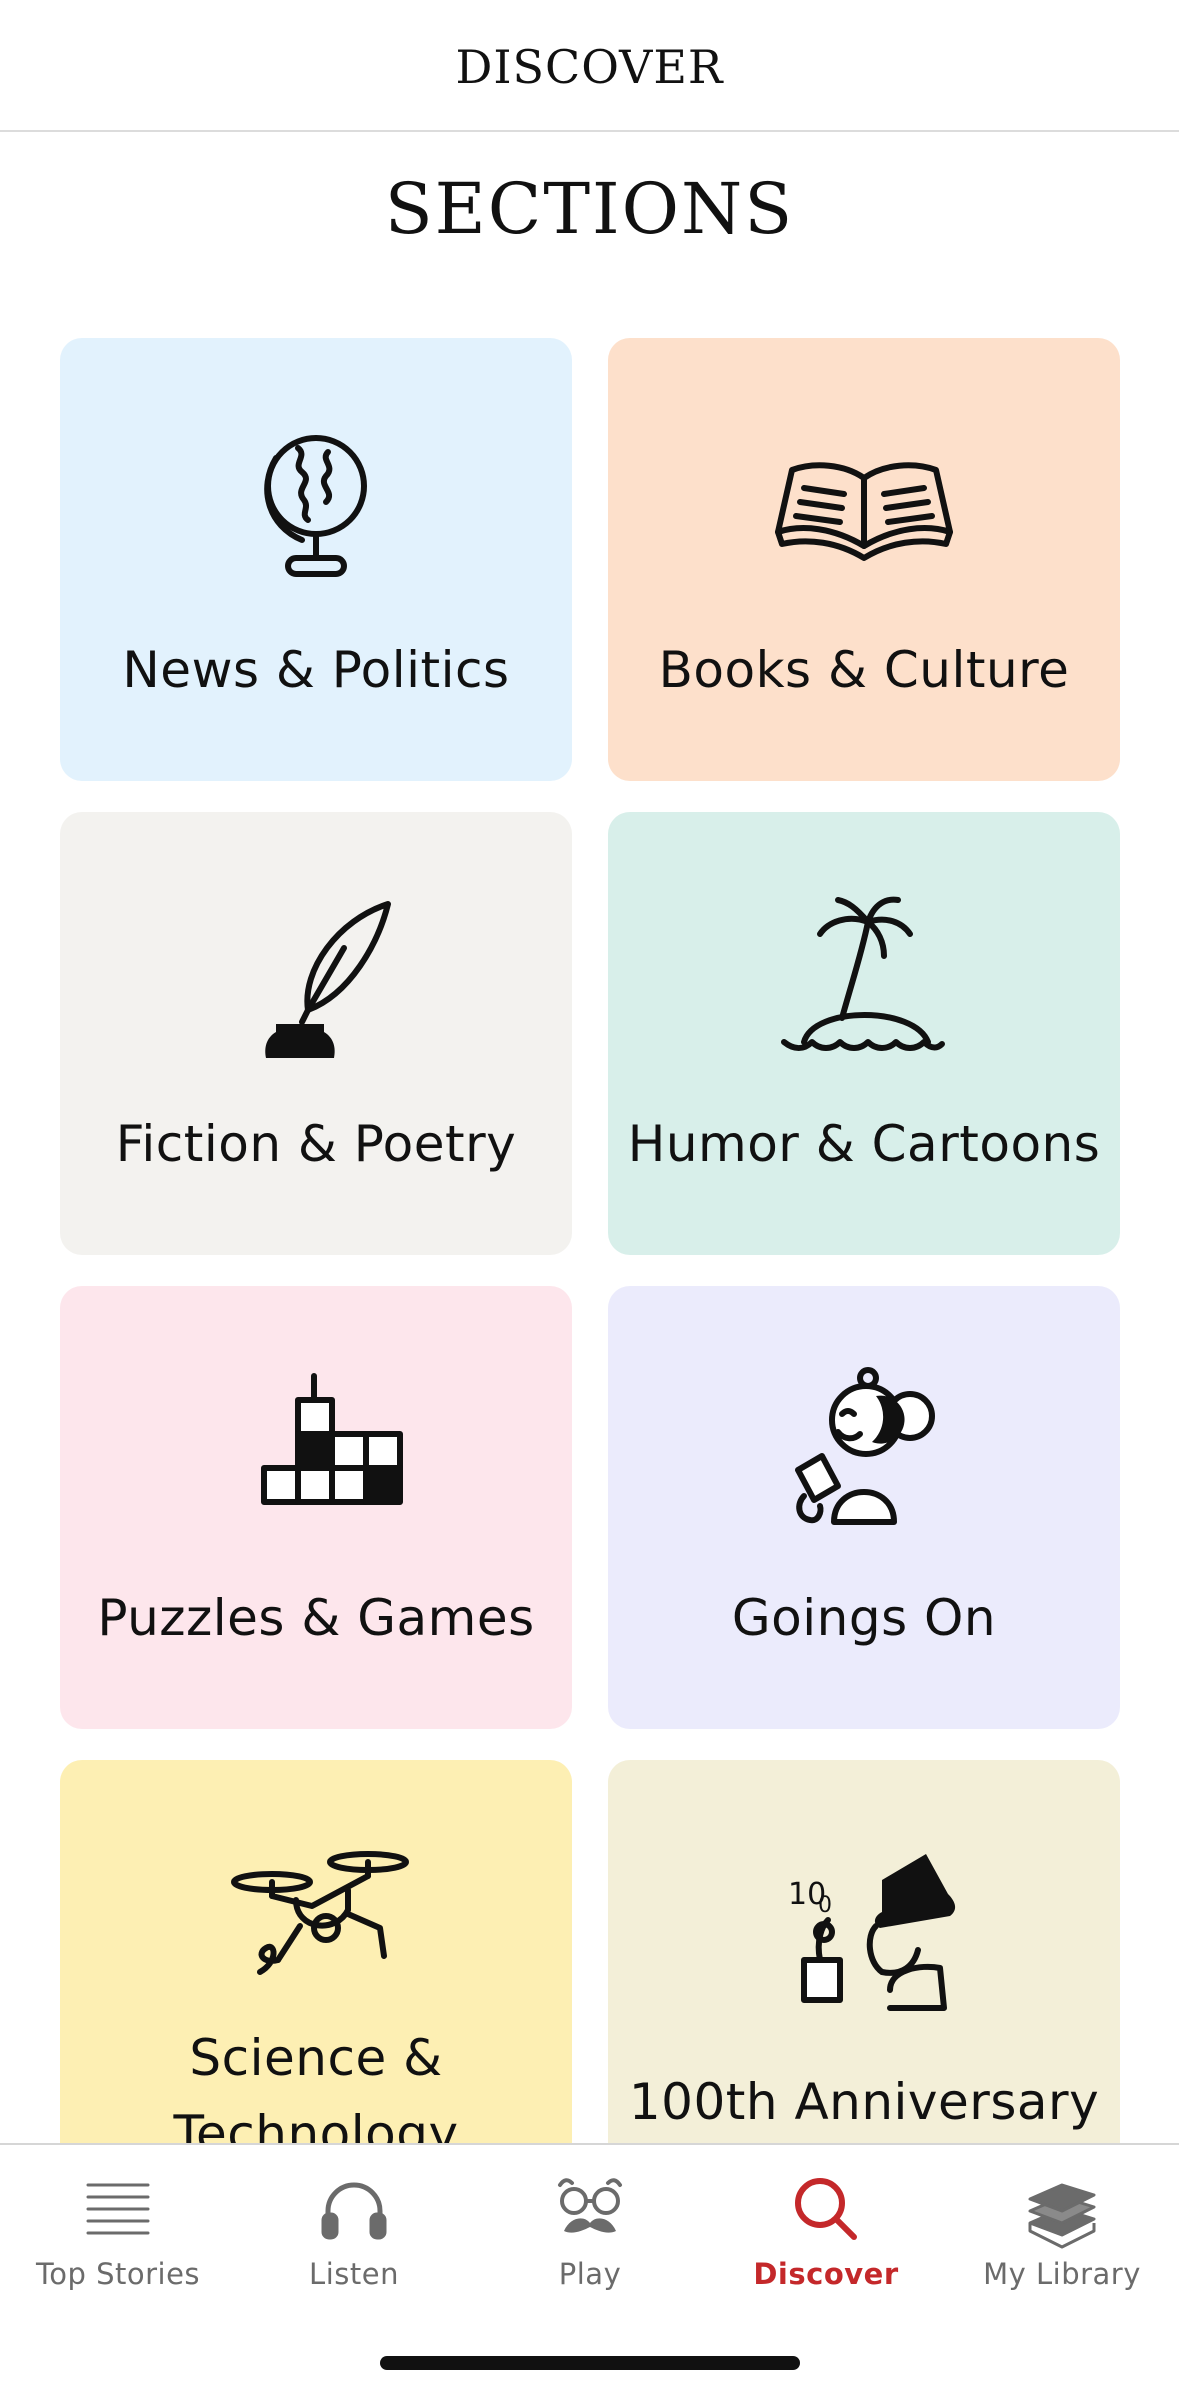  Describe the element at coordinates (316, 2058) in the screenshot. I see `section-label-line-1: Science &` at that location.